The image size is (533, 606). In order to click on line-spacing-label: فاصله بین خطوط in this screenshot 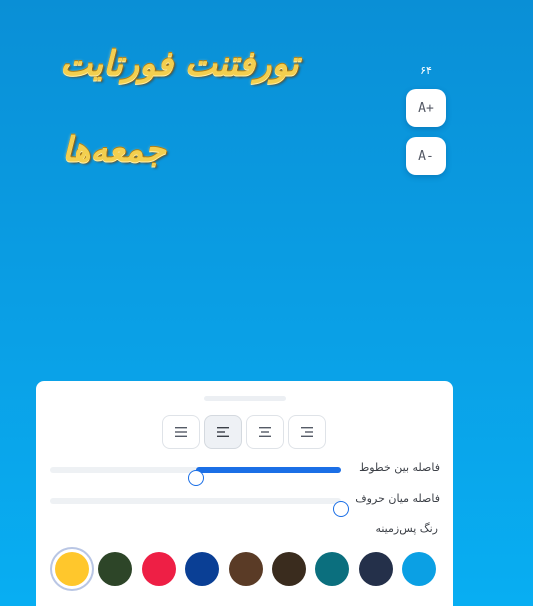, I will do `click(399, 467)`.